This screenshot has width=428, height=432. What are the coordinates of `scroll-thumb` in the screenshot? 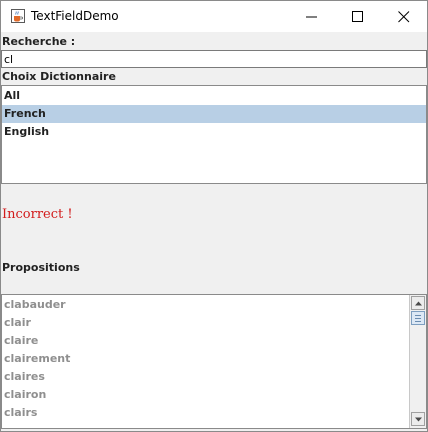 It's located at (418, 318).